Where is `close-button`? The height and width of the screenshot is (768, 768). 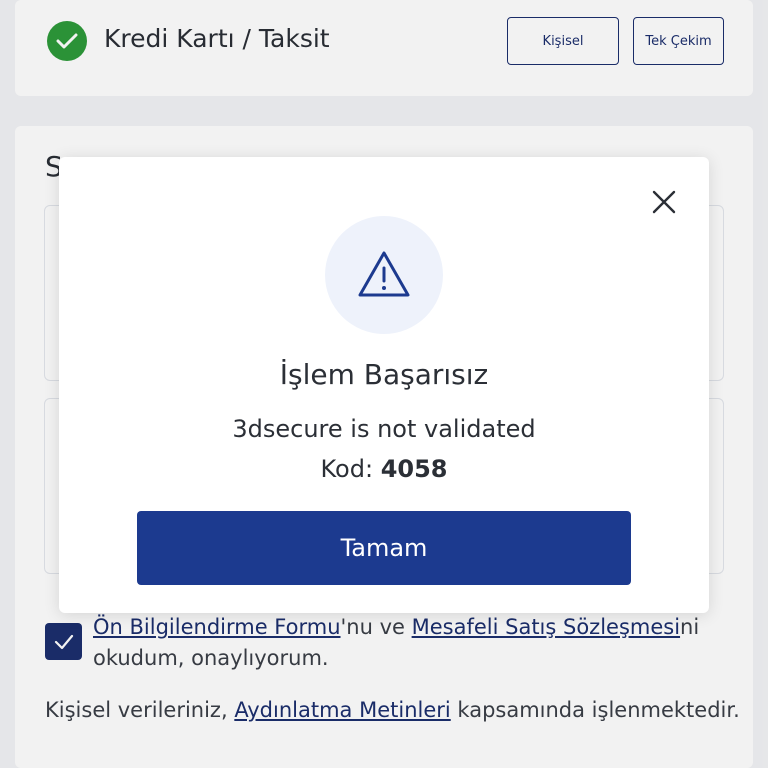 close-button is located at coordinates (664, 202).